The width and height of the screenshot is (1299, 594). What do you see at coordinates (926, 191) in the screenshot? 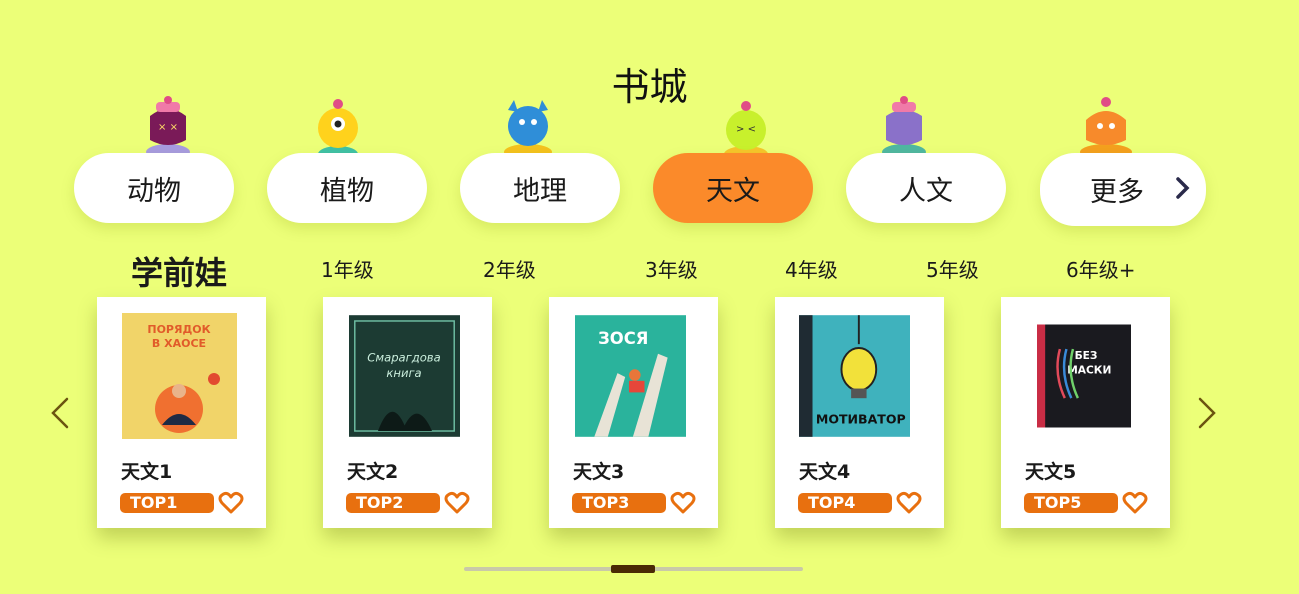
I see `tab-label: 人文` at bounding box center [926, 191].